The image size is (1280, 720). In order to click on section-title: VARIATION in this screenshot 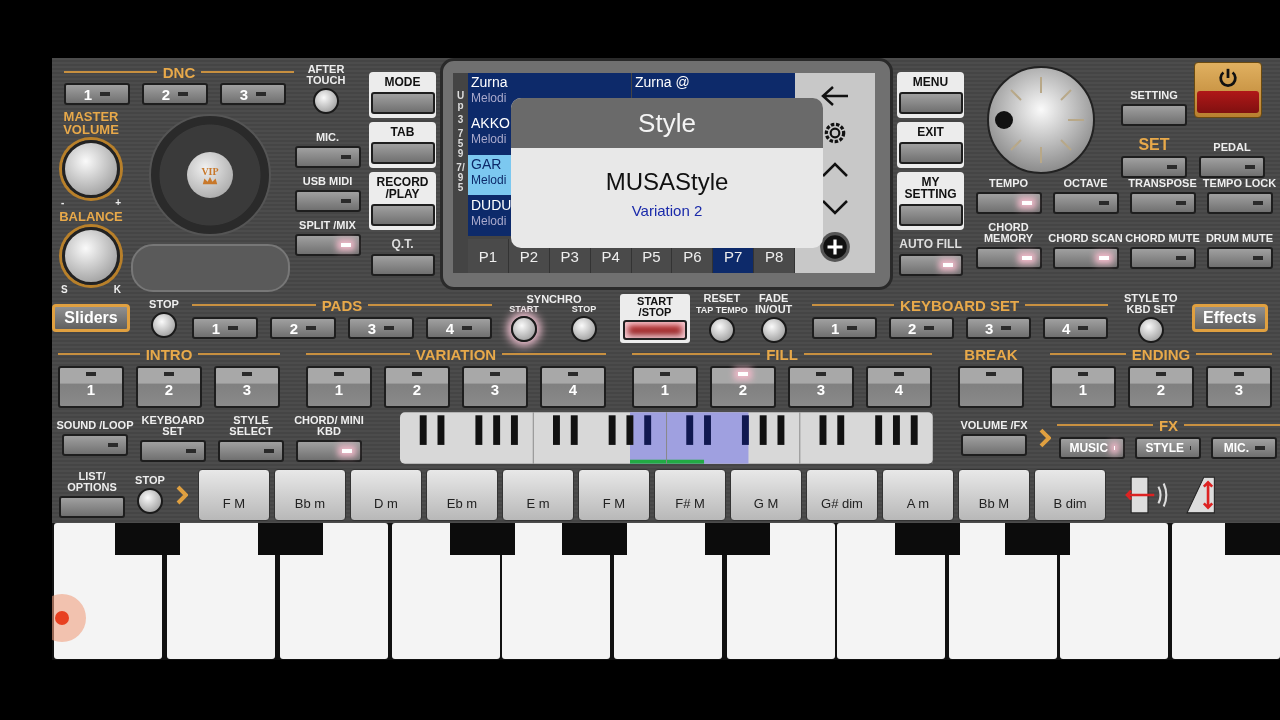, I will do `click(456, 354)`.